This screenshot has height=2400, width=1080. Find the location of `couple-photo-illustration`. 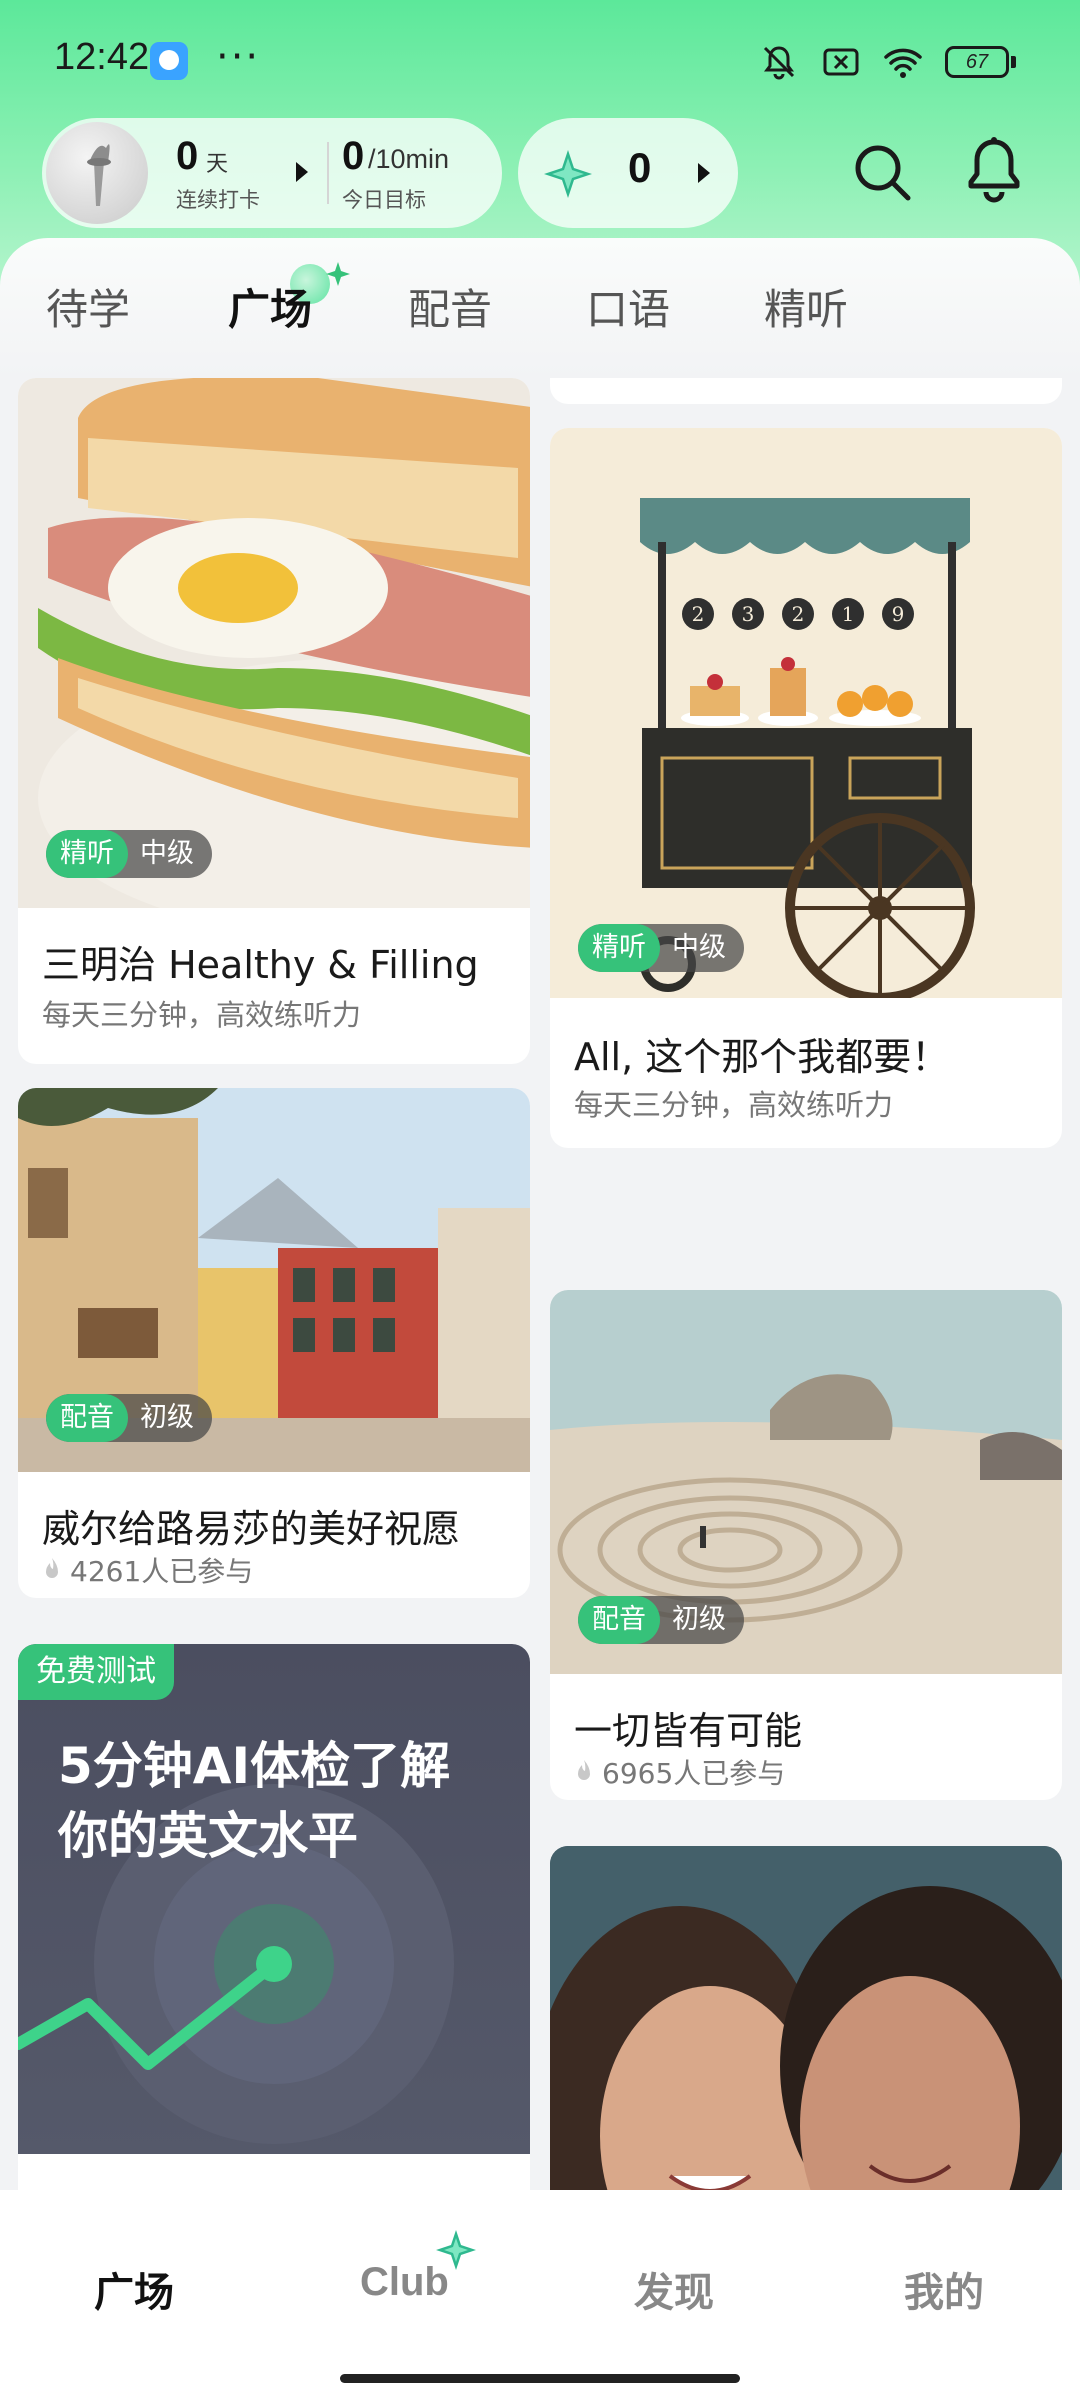

couple-photo-illustration is located at coordinates (806, 2018).